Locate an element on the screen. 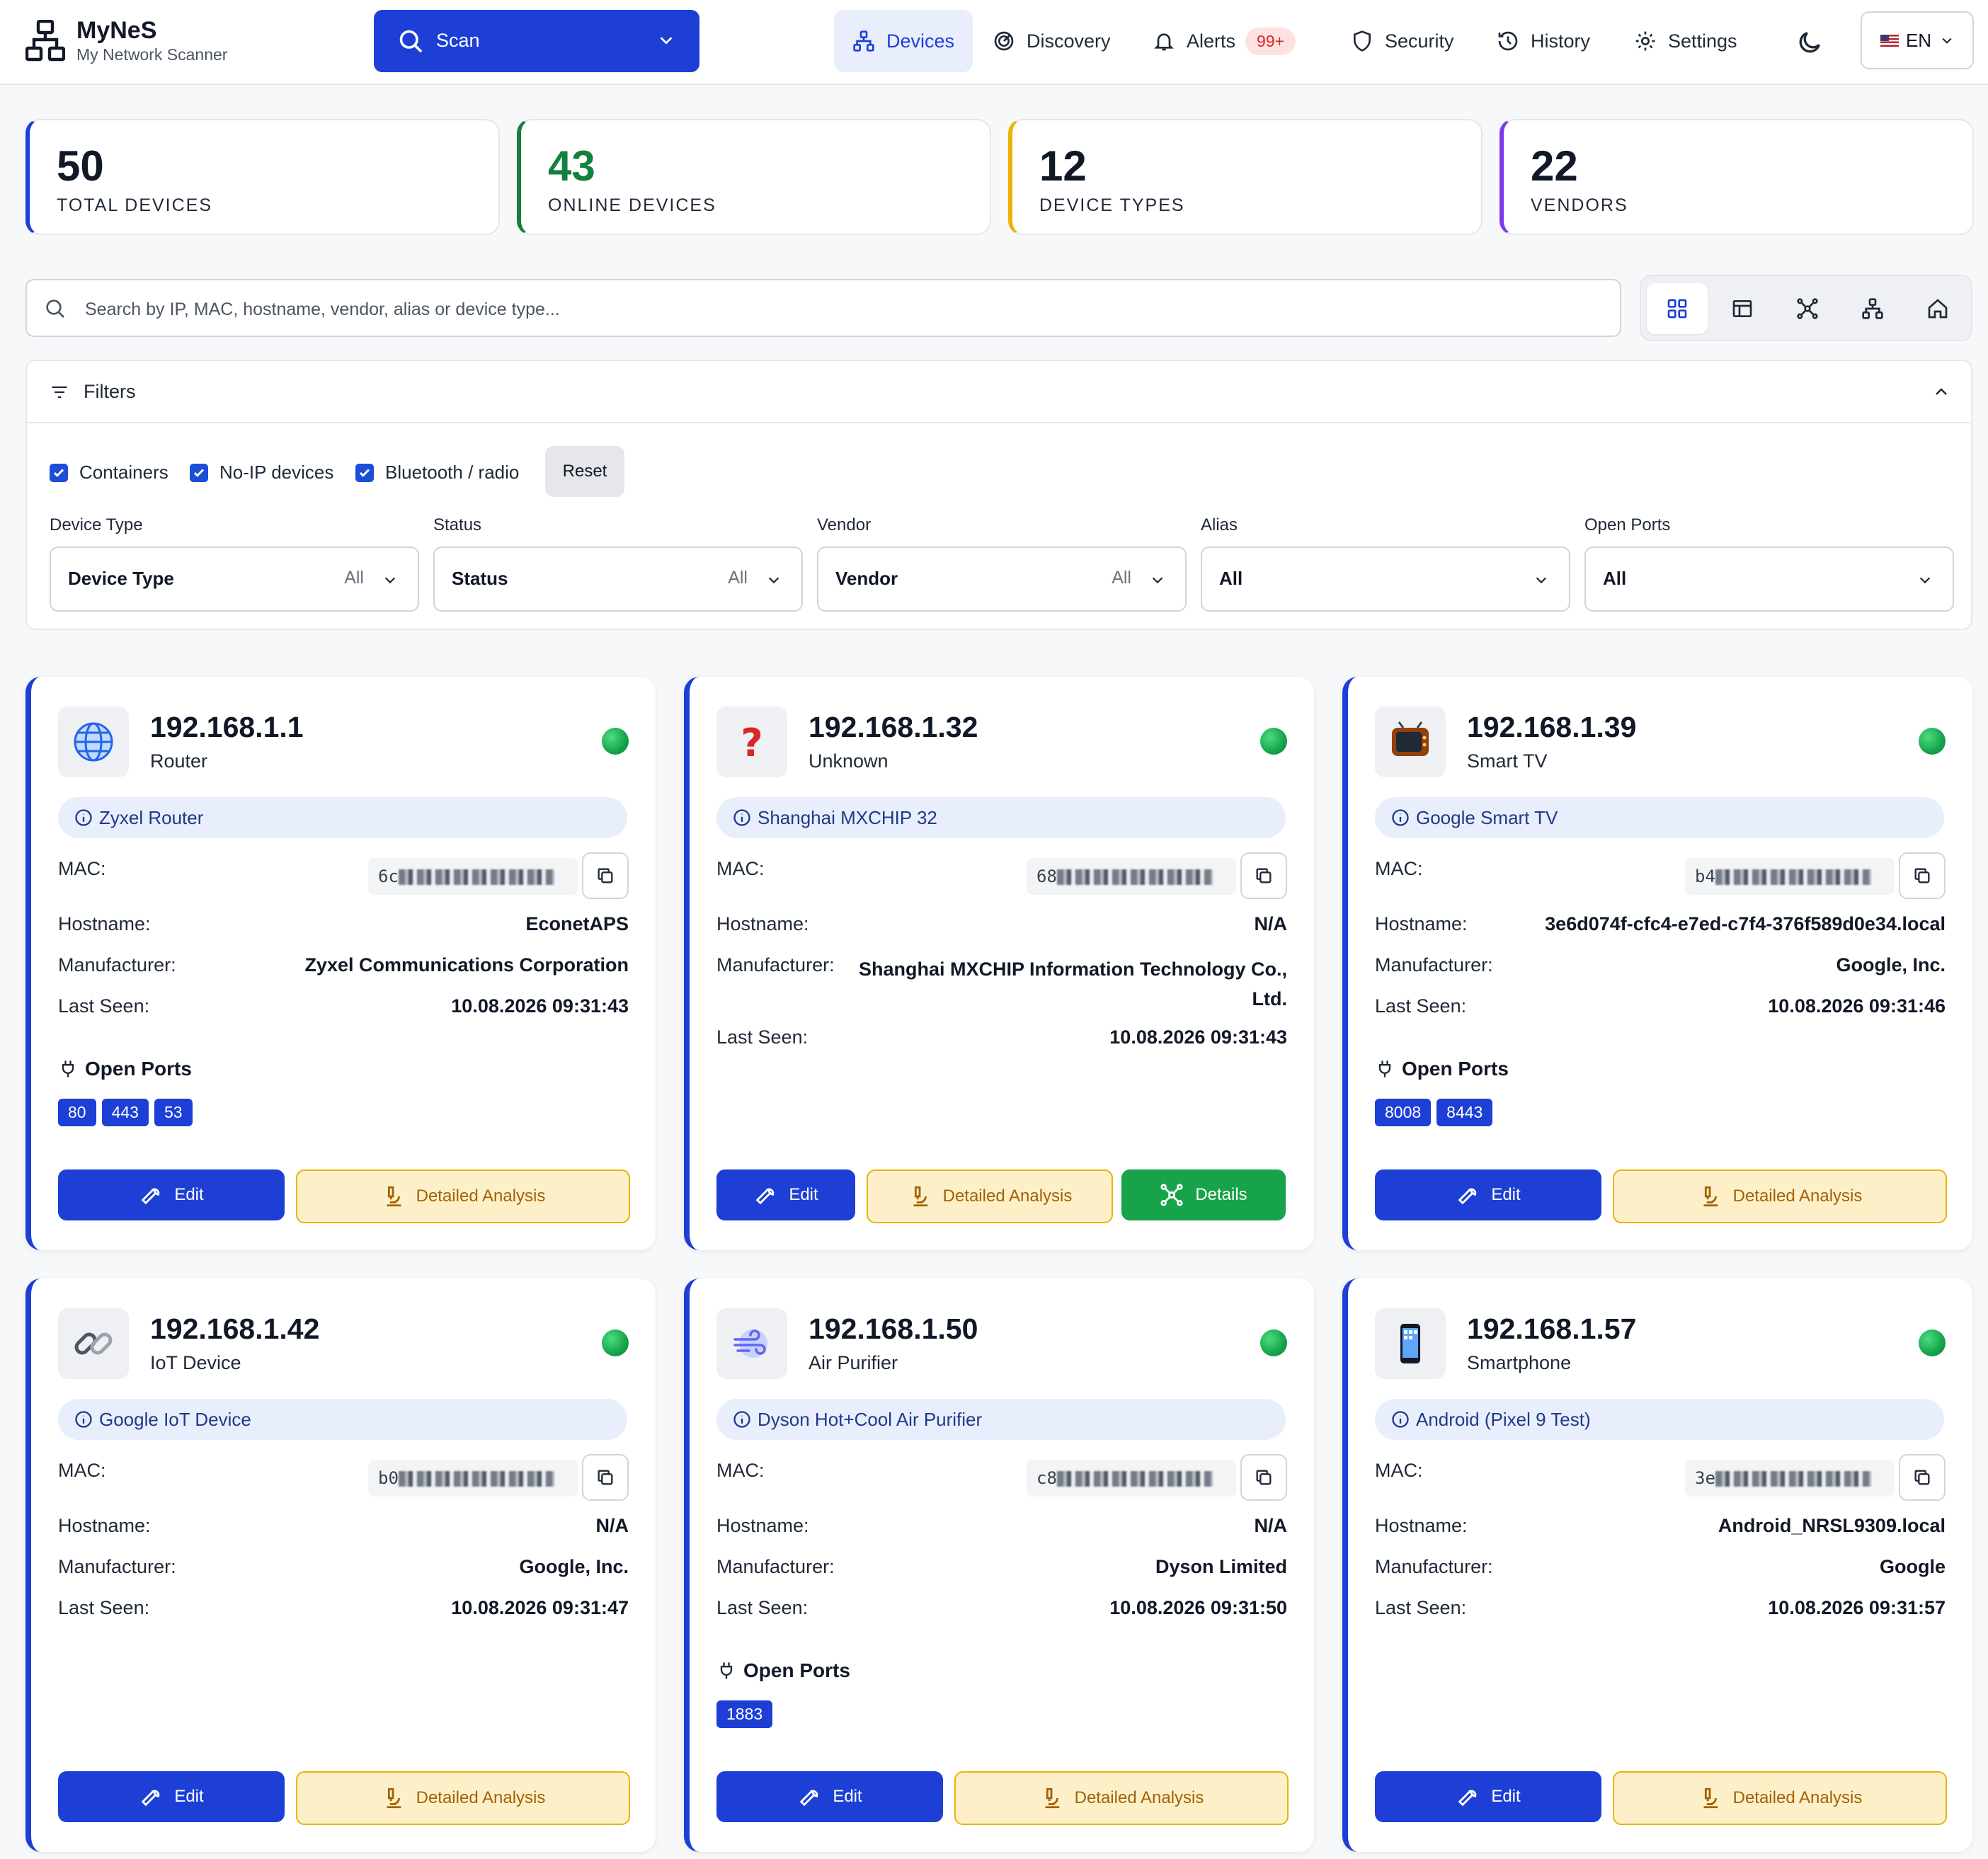  details-button: Details is located at coordinates (1203, 1194).